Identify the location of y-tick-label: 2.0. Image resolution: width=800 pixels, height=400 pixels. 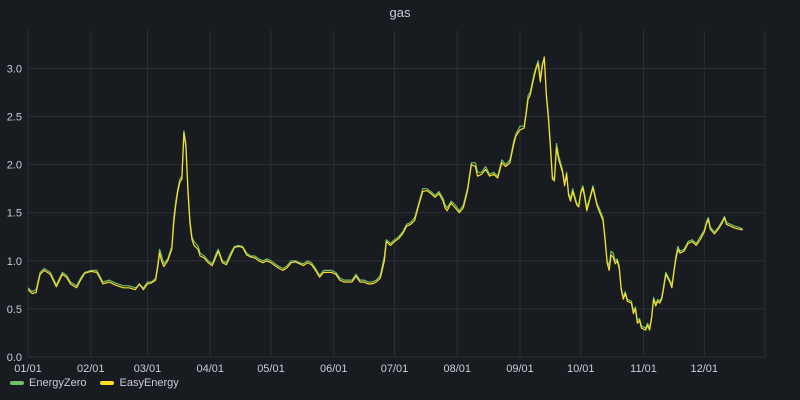
(14, 166).